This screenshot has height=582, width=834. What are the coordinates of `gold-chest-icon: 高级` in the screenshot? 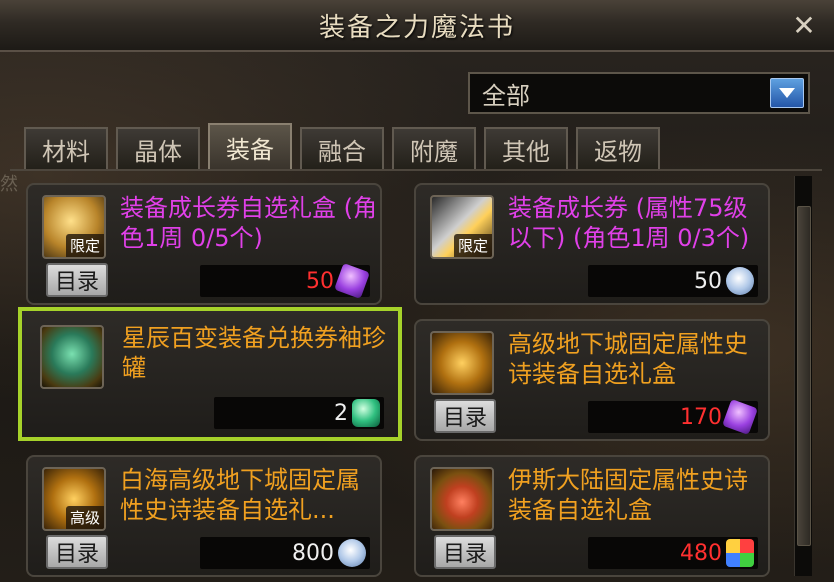 It's located at (74, 499).